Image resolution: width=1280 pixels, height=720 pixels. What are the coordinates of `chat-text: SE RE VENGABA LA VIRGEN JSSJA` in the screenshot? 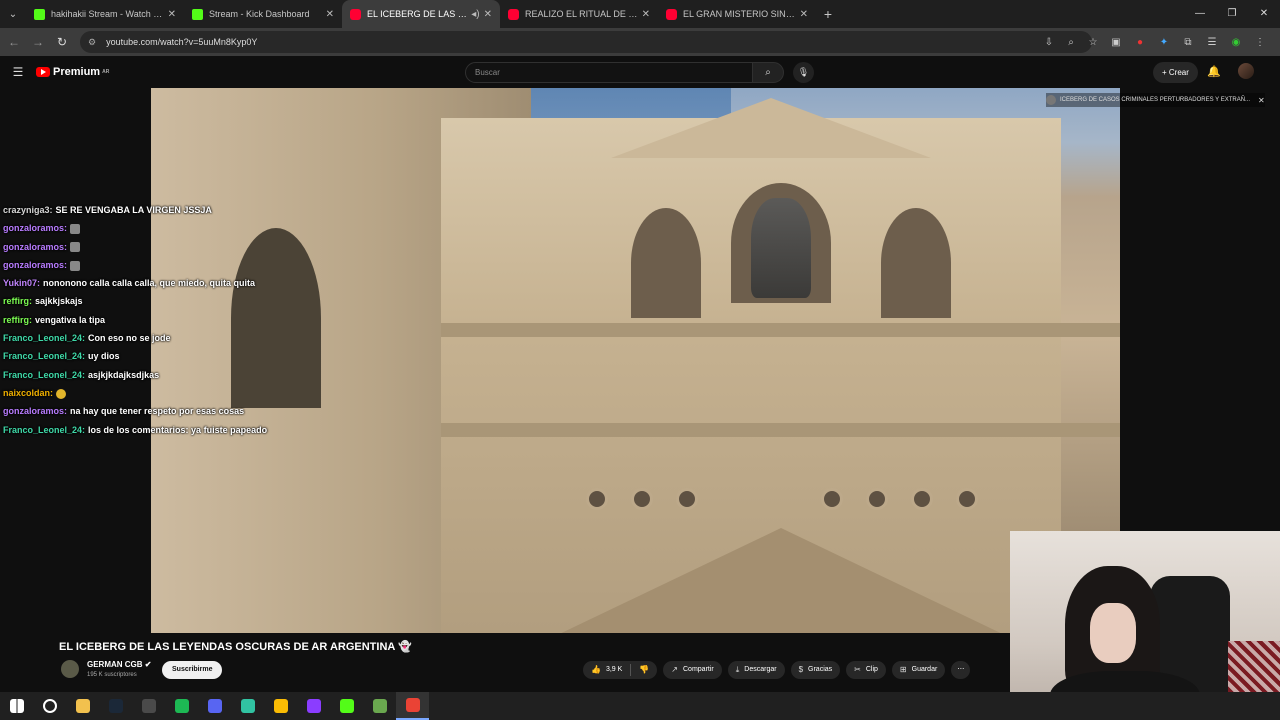 It's located at (133, 210).